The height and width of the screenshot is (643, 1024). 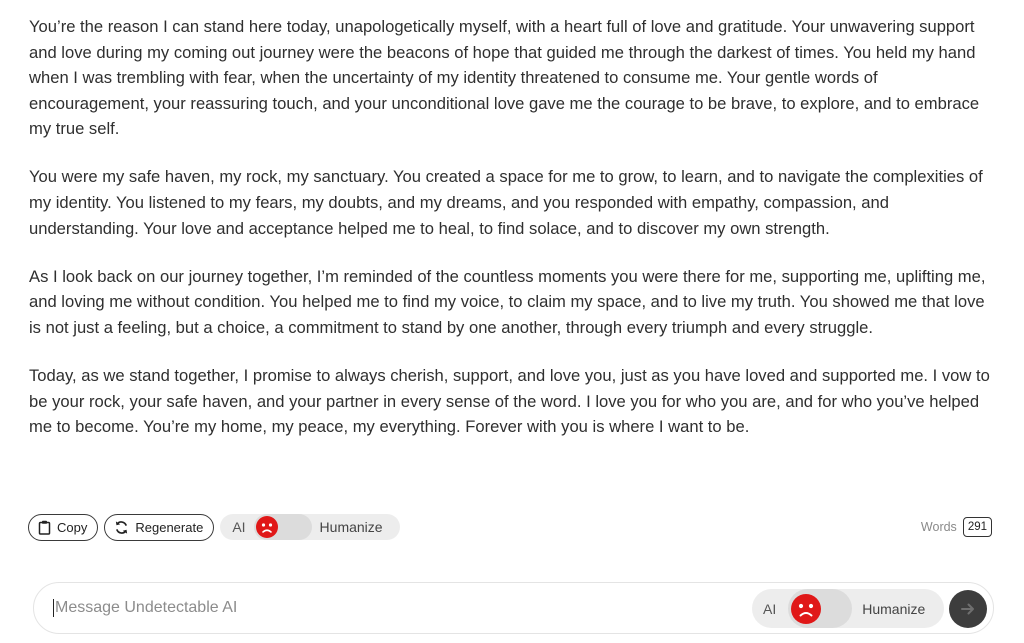 I want to click on ai-humanize-toggle: AI Humanize, so click(x=310, y=527).